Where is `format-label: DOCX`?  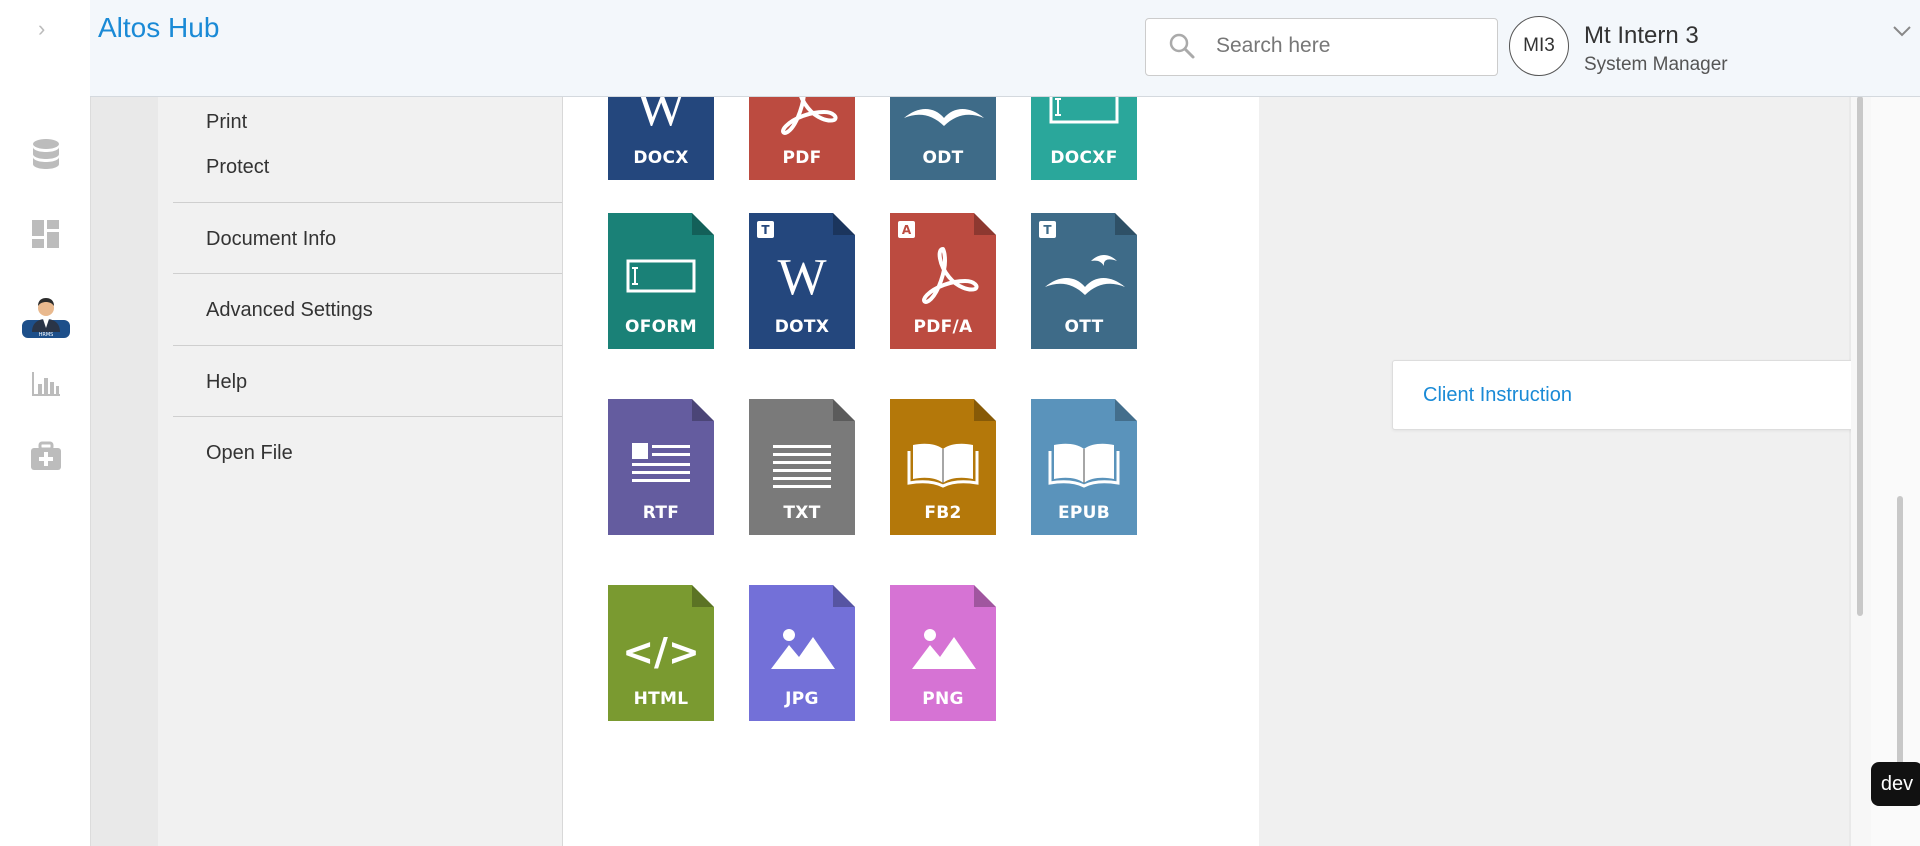 format-label: DOCX is located at coordinates (661, 158).